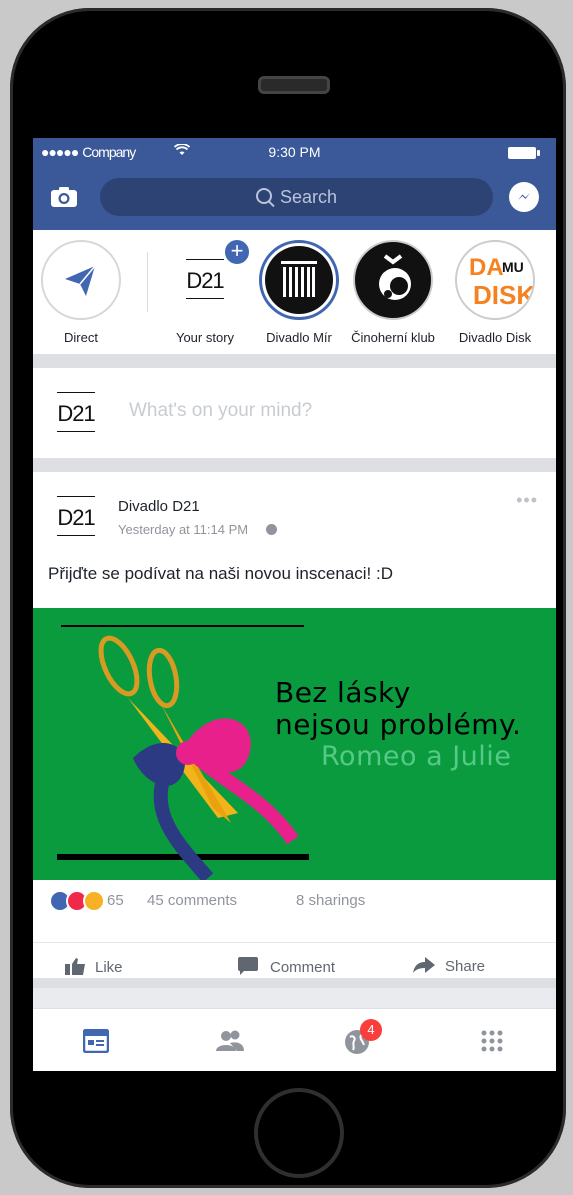 The image size is (573, 1195). Describe the element at coordinates (486, 267) in the screenshot. I see `svg-text: DA` at that location.